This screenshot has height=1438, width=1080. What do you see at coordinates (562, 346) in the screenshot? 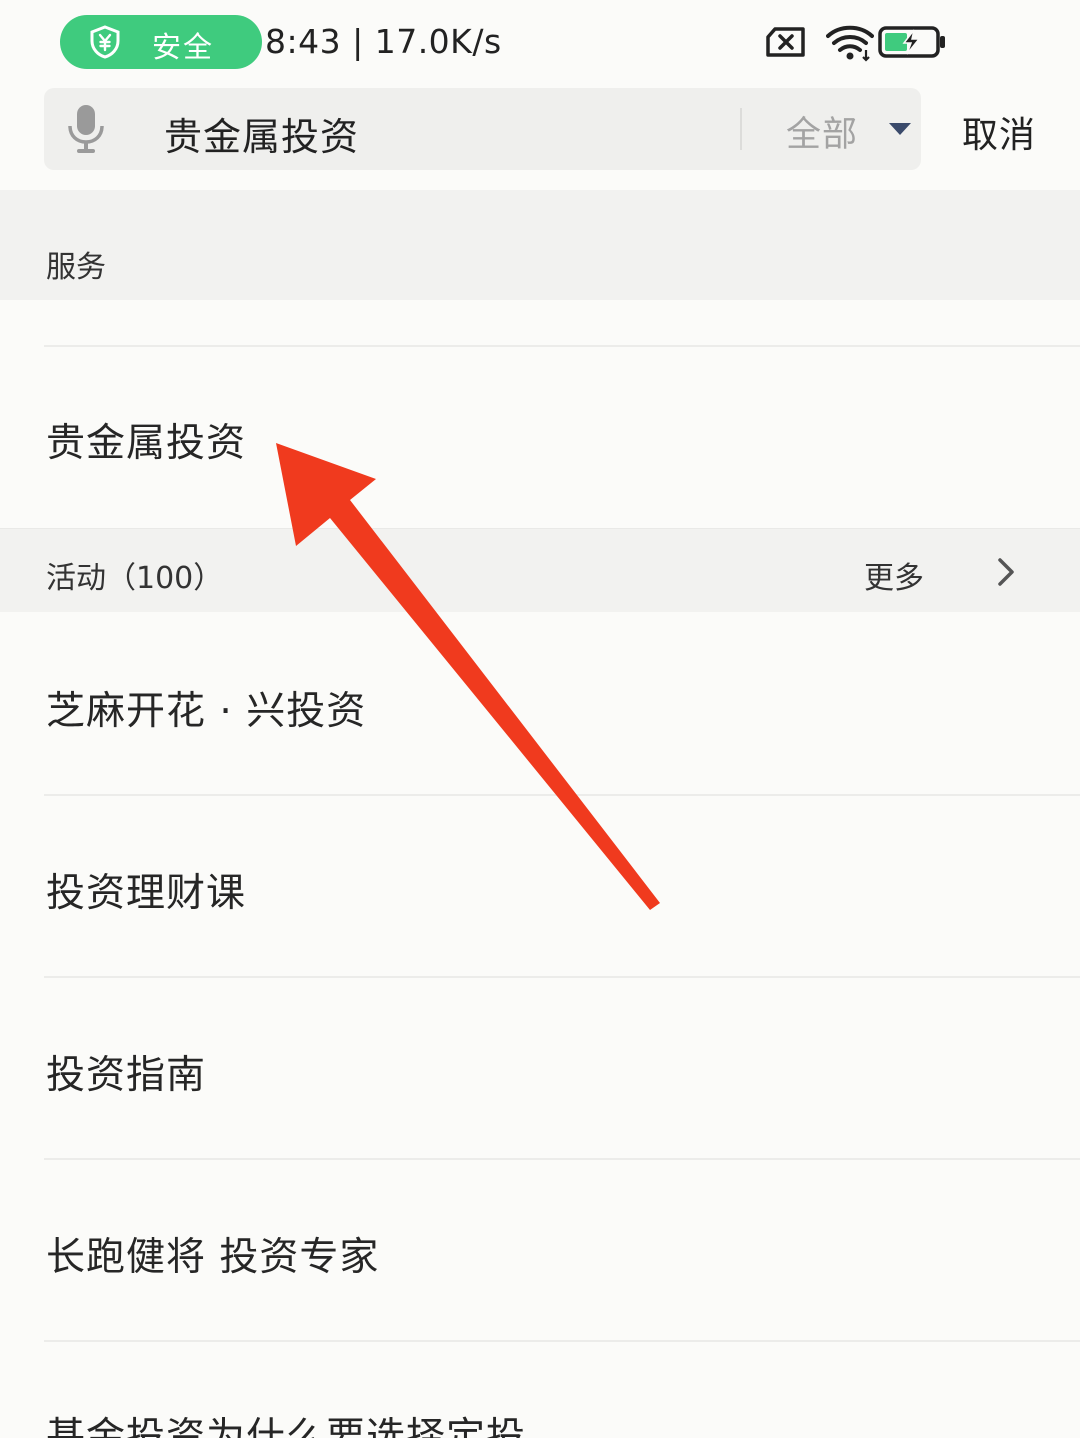
I see `divider` at bounding box center [562, 346].